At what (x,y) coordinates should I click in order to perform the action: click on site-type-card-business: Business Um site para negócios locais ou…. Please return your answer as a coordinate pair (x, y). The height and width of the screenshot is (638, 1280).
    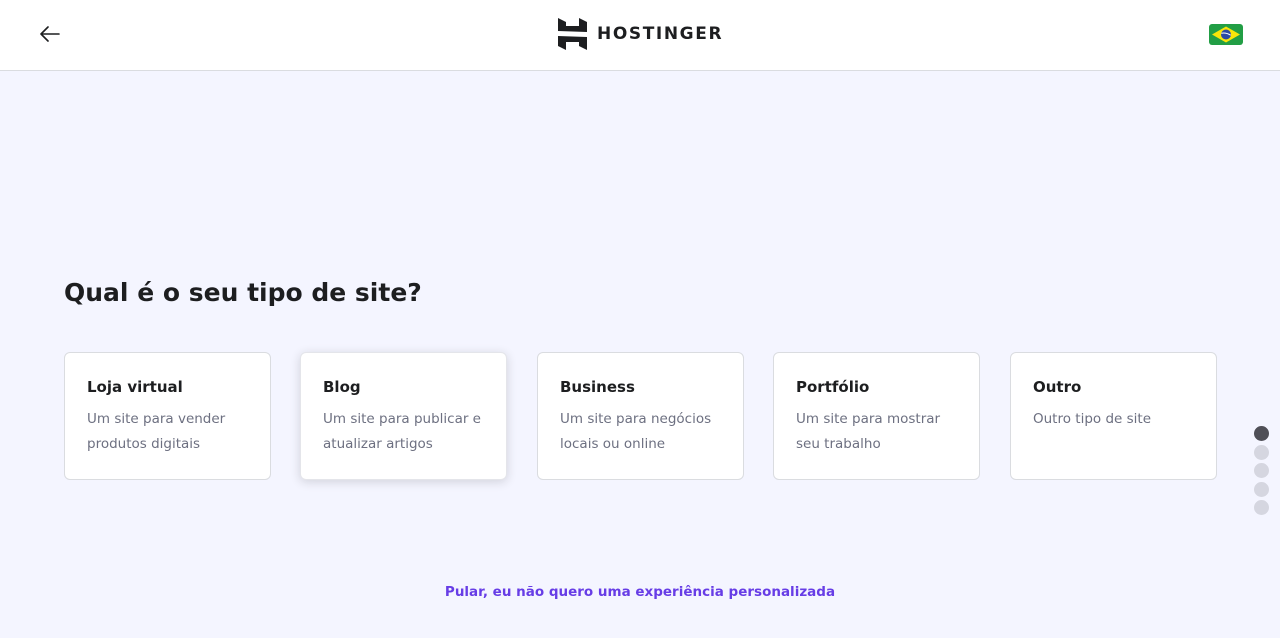
    Looking at the image, I should click on (640, 416).